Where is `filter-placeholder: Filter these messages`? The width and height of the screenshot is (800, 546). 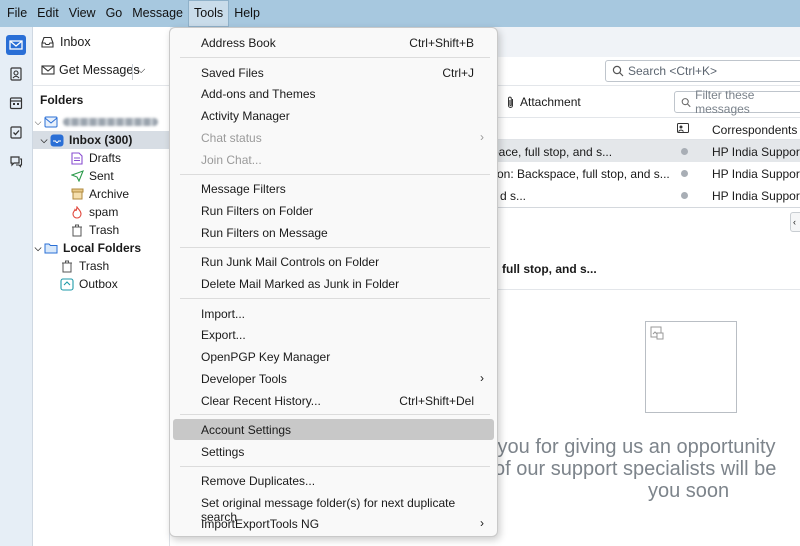
filter-placeholder: Filter these messages is located at coordinates (725, 102).